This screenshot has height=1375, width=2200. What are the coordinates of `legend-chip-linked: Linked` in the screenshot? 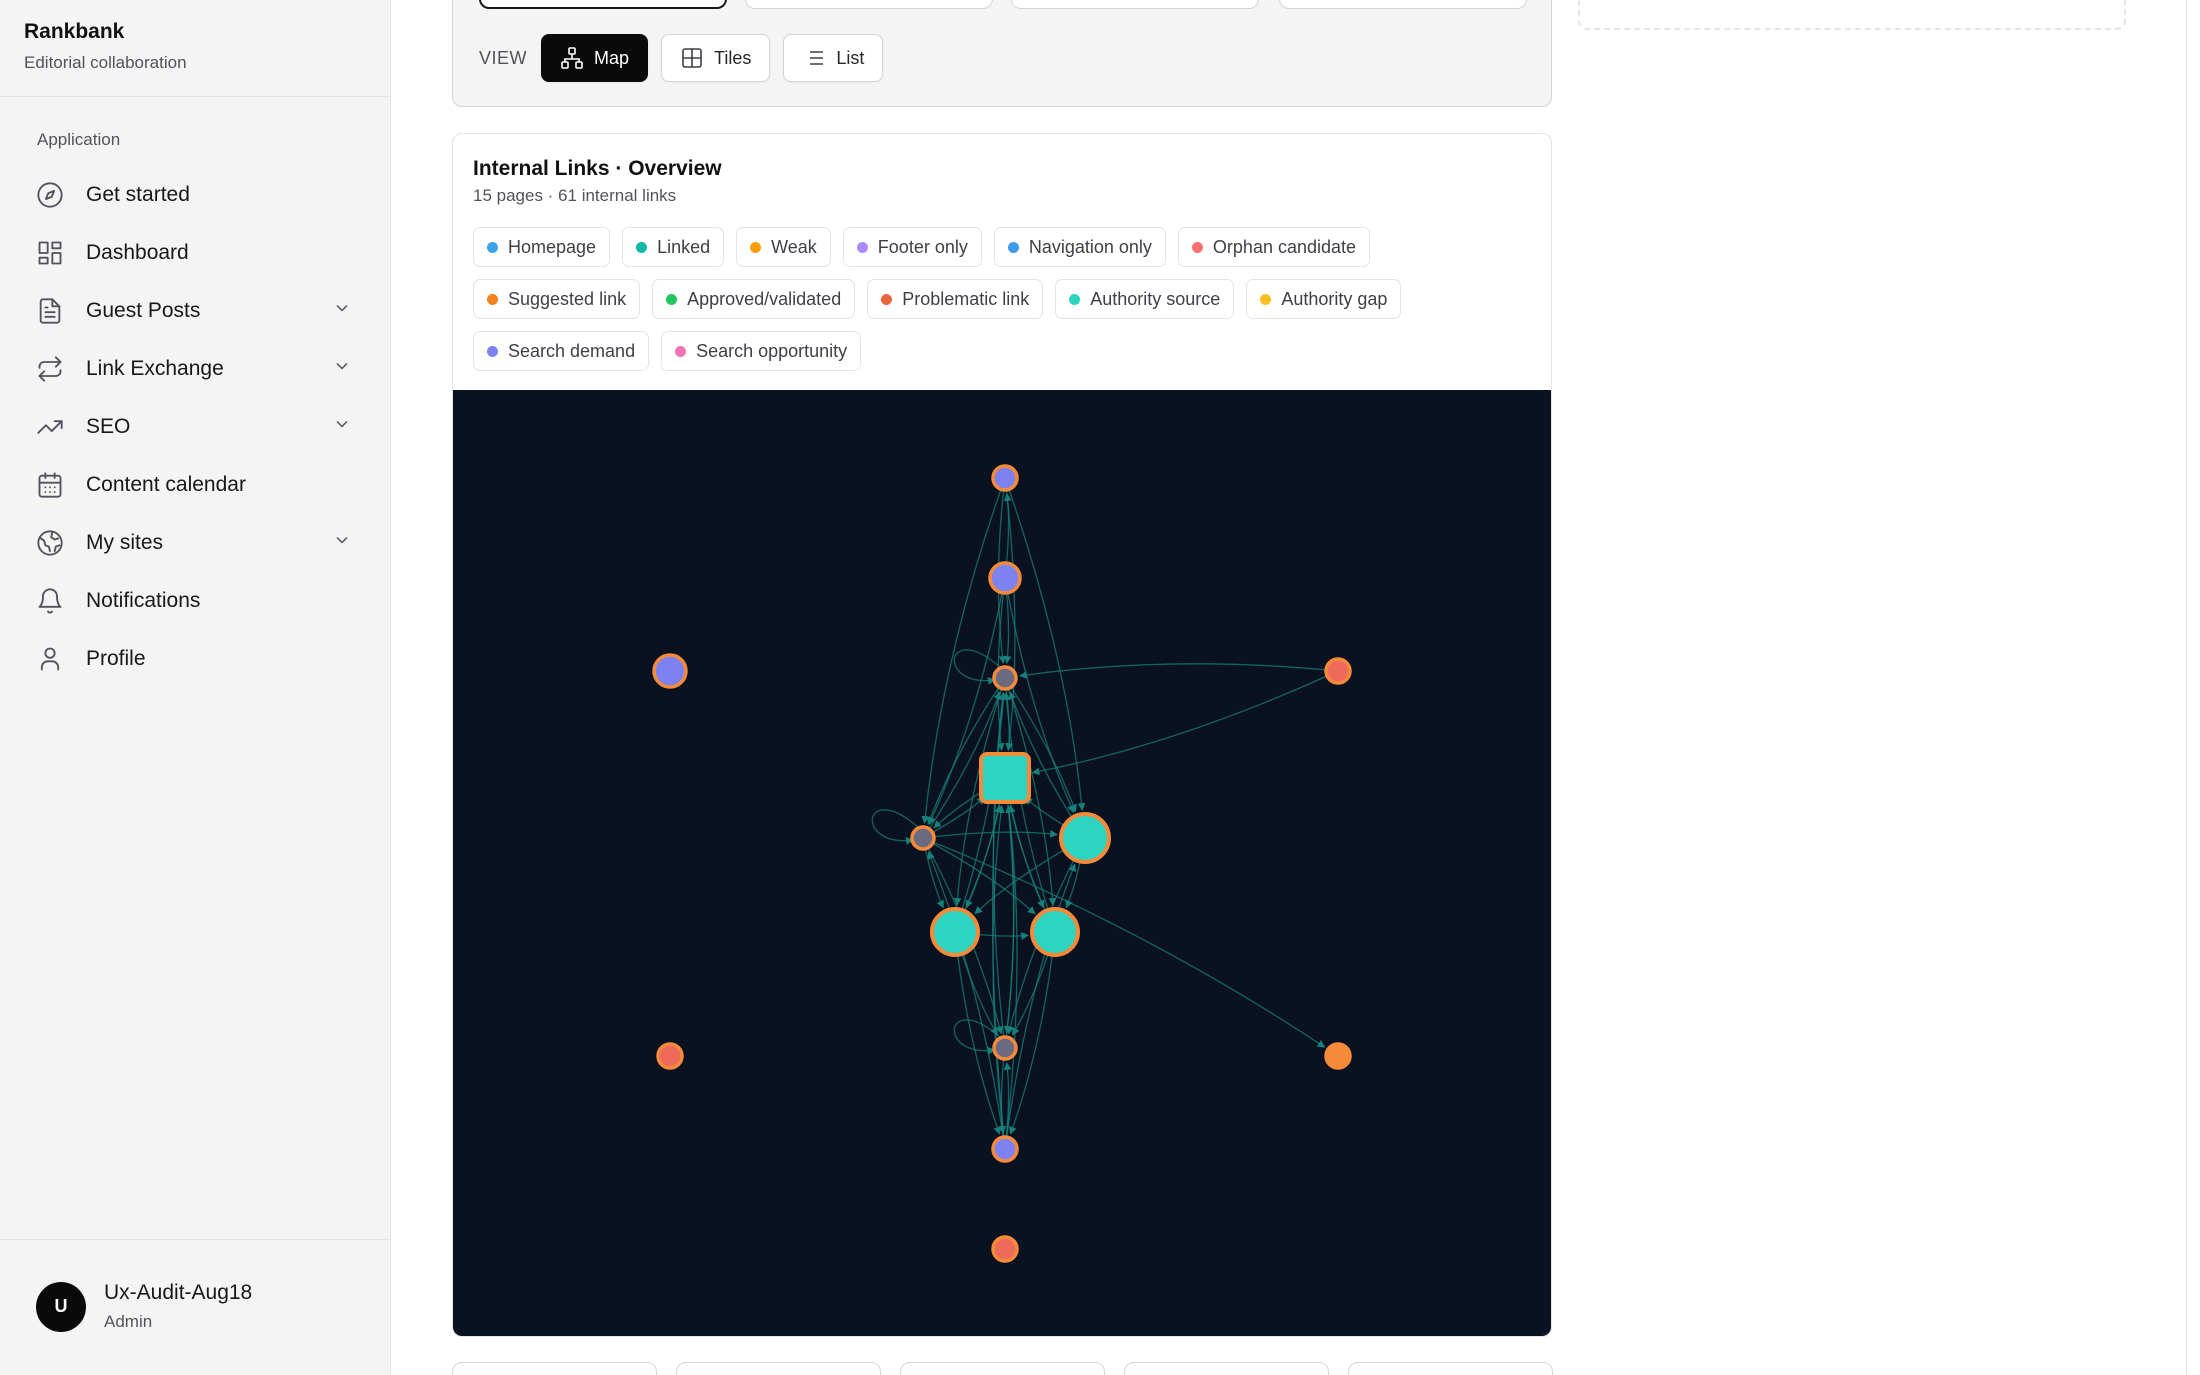 It's located at (673, 247).